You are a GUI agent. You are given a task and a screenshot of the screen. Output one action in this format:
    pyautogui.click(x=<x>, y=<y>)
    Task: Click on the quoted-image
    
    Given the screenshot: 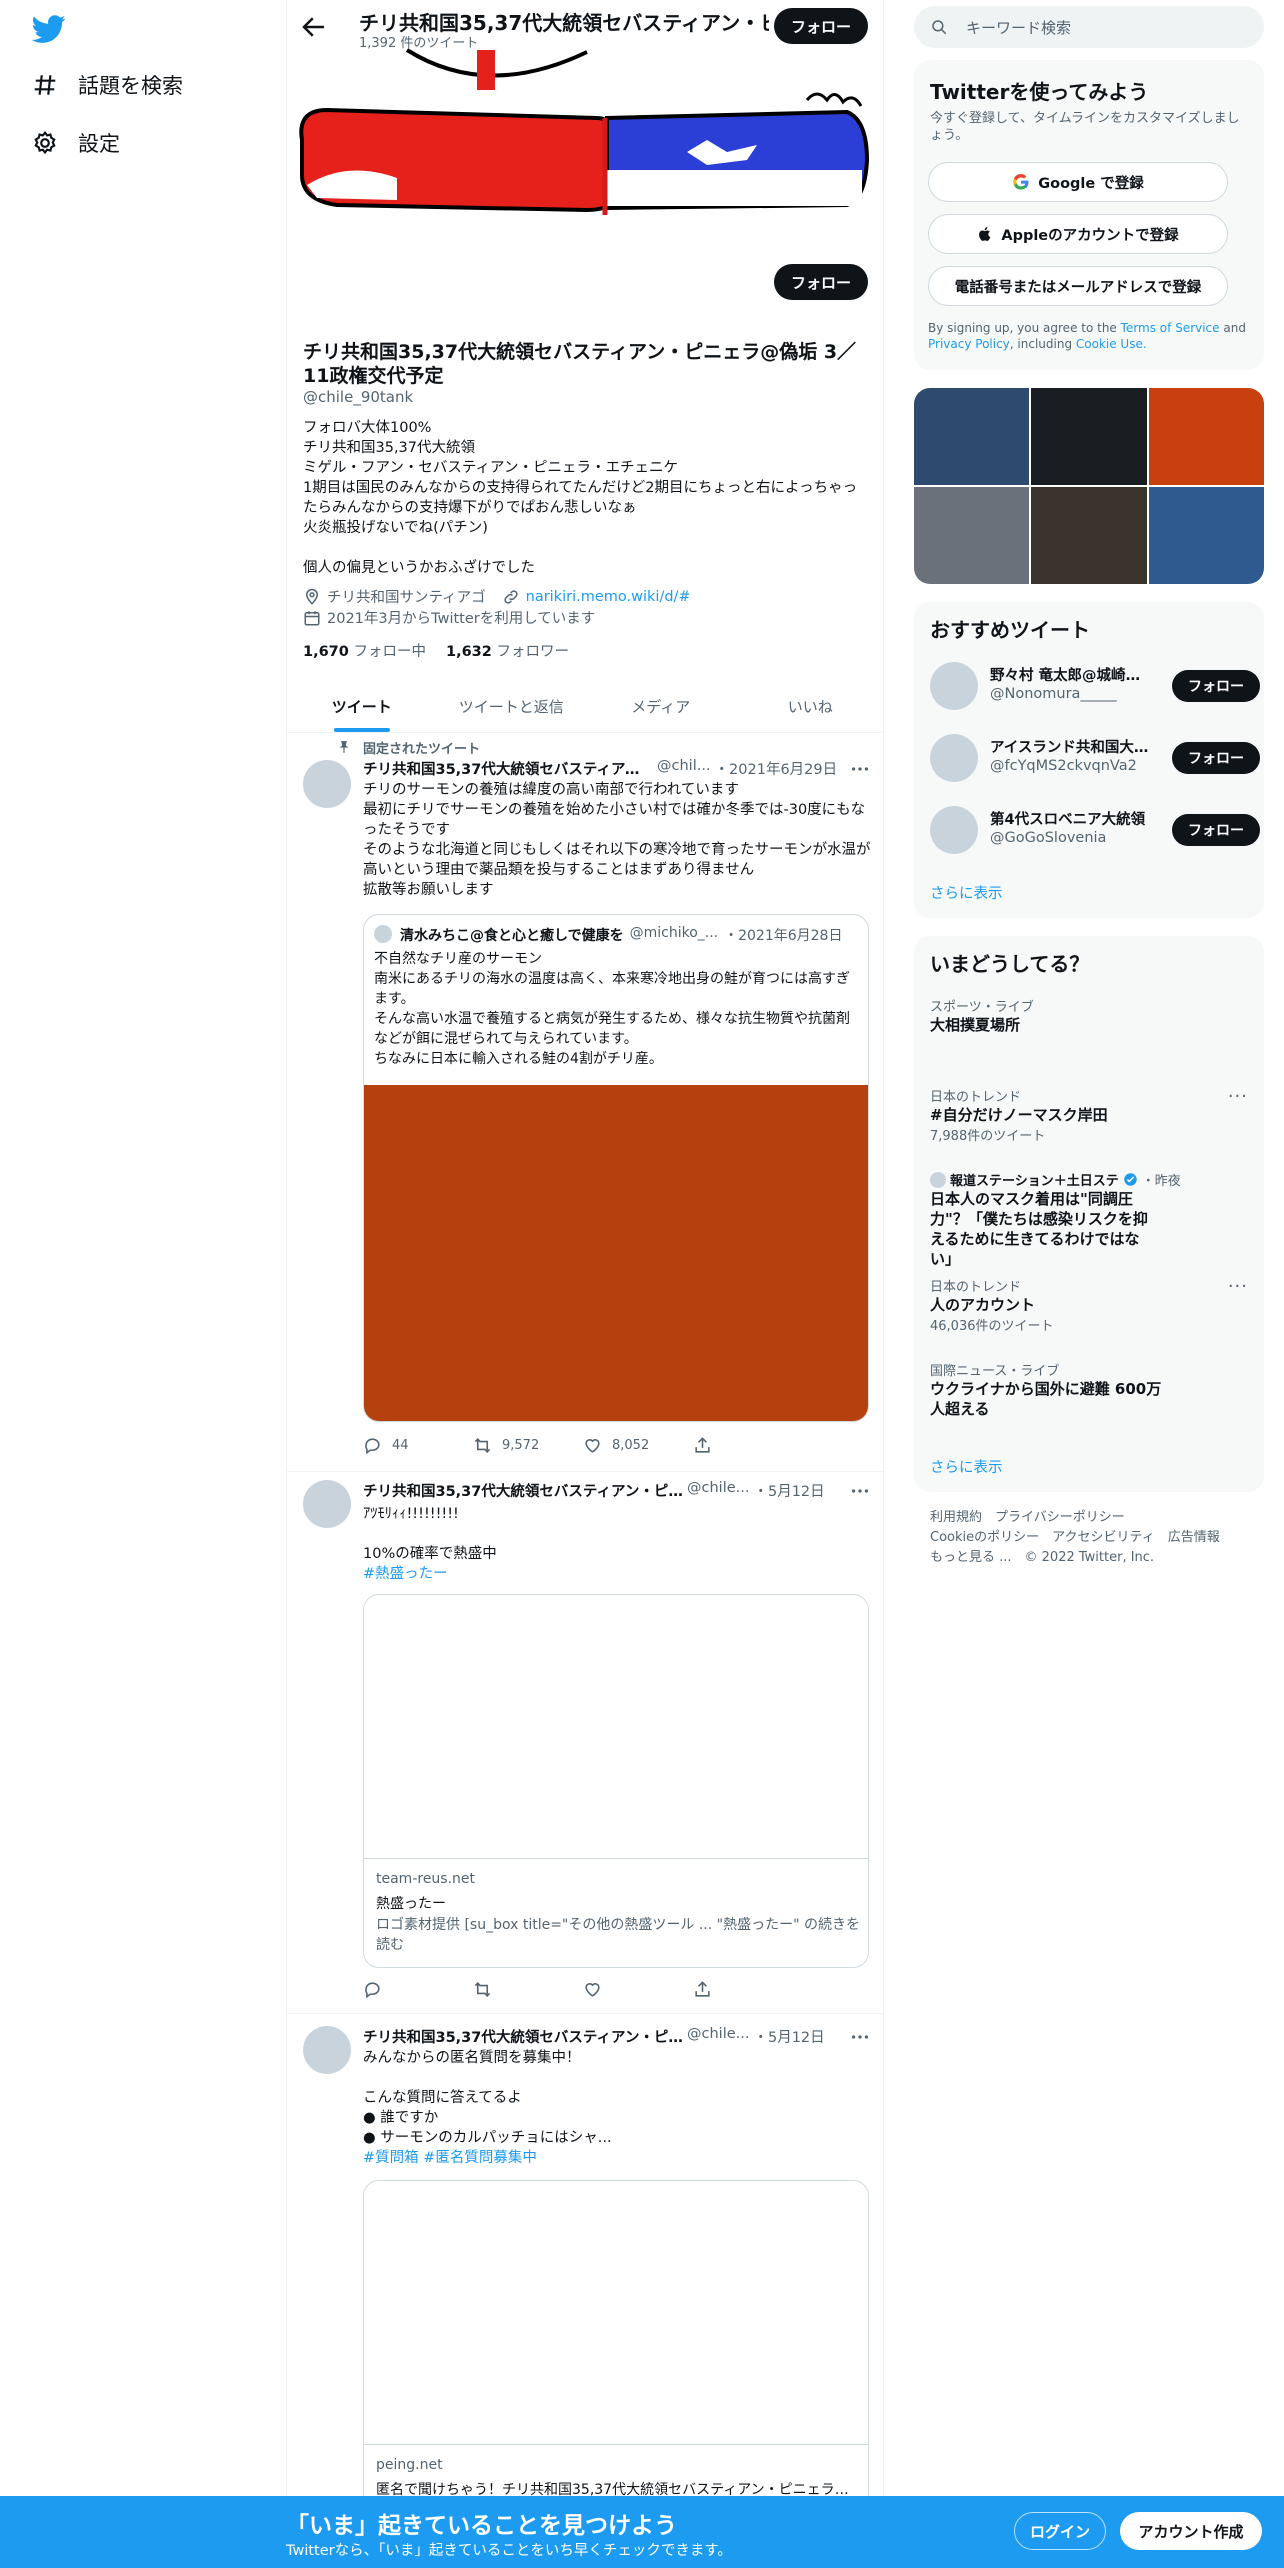 What is the action you would take?
    pyautogui.click(x=616, y=1253)
    